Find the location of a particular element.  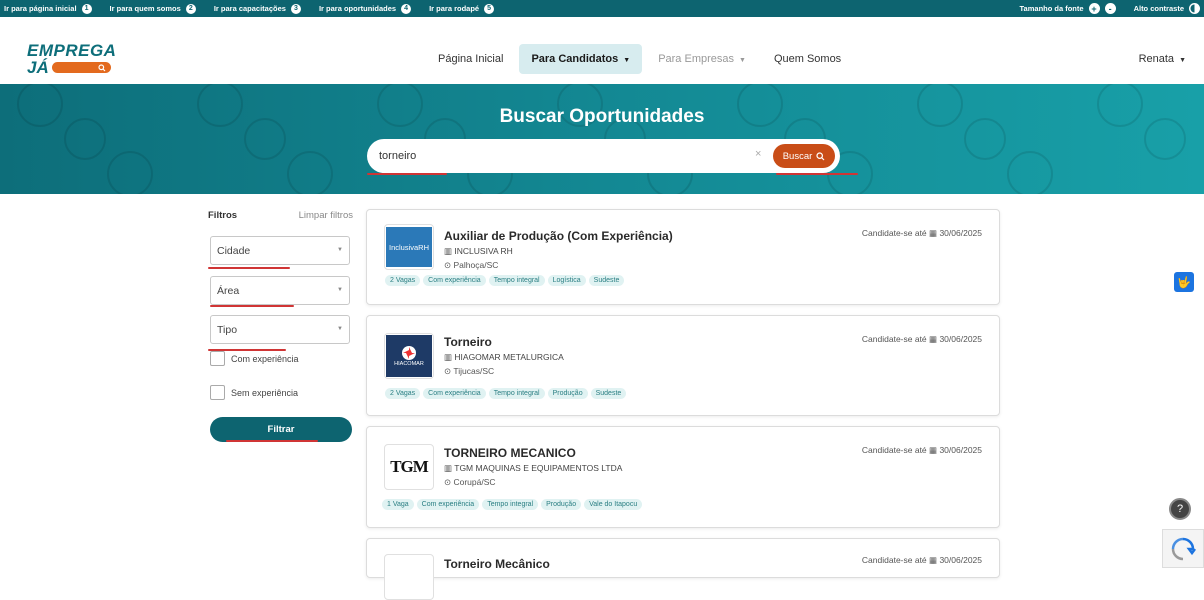

user-menu: Renata ▼ is located at coordinates (1162, 59).